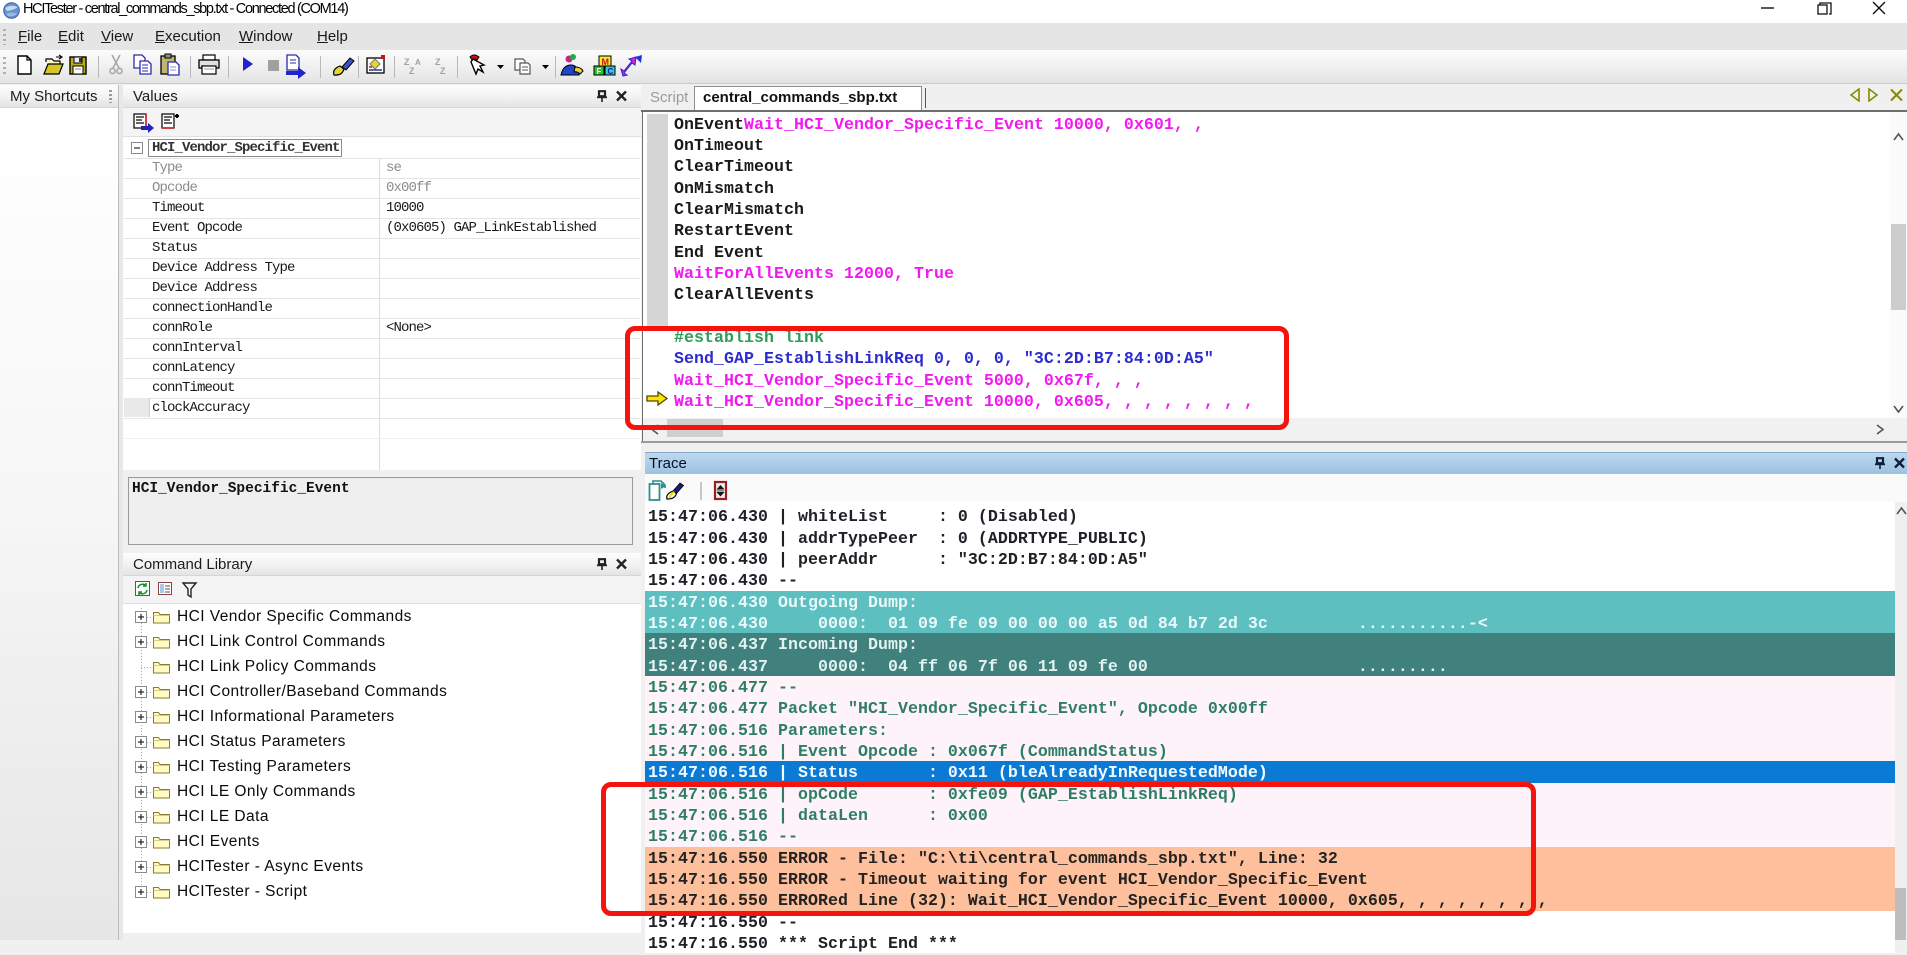 The height and width of the screenshot is (955, 1907). Describe the element at coordinates (599, 71) in the screenshot. I see `svg-text: F` at that location.